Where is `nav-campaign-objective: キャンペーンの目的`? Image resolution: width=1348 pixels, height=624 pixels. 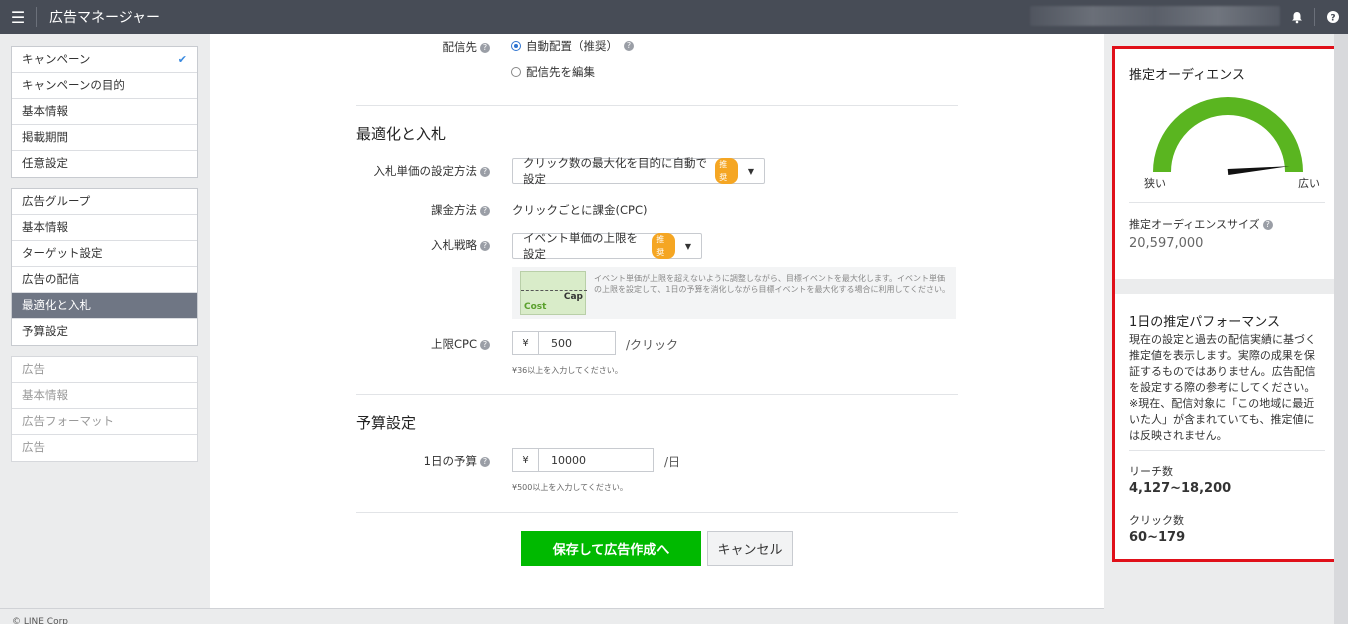 nav-campaign-objective: キャンペーンの目的 is located at coordinates (104, 86).